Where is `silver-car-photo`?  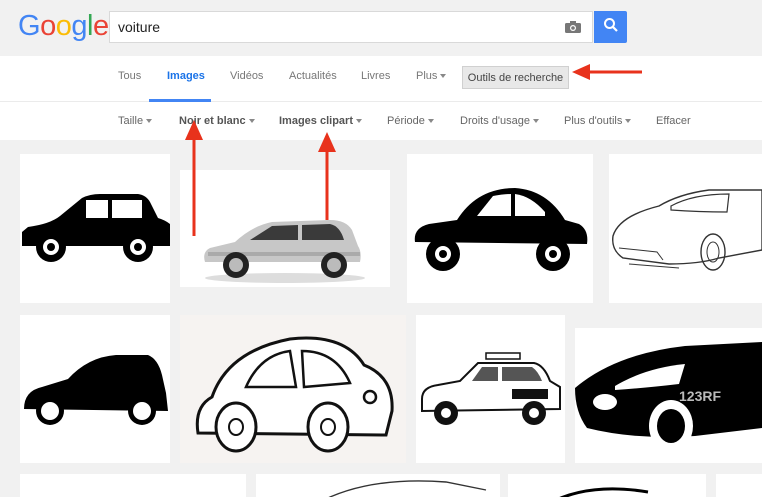
silver-car-photo is located at coordinates (284, 251).